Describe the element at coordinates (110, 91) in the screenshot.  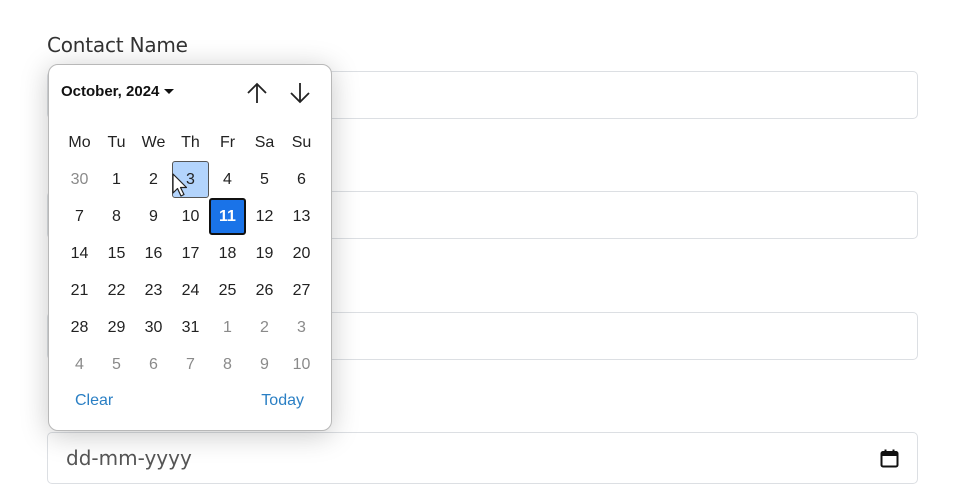
I see `month-year-label: October, 2024` at that location.